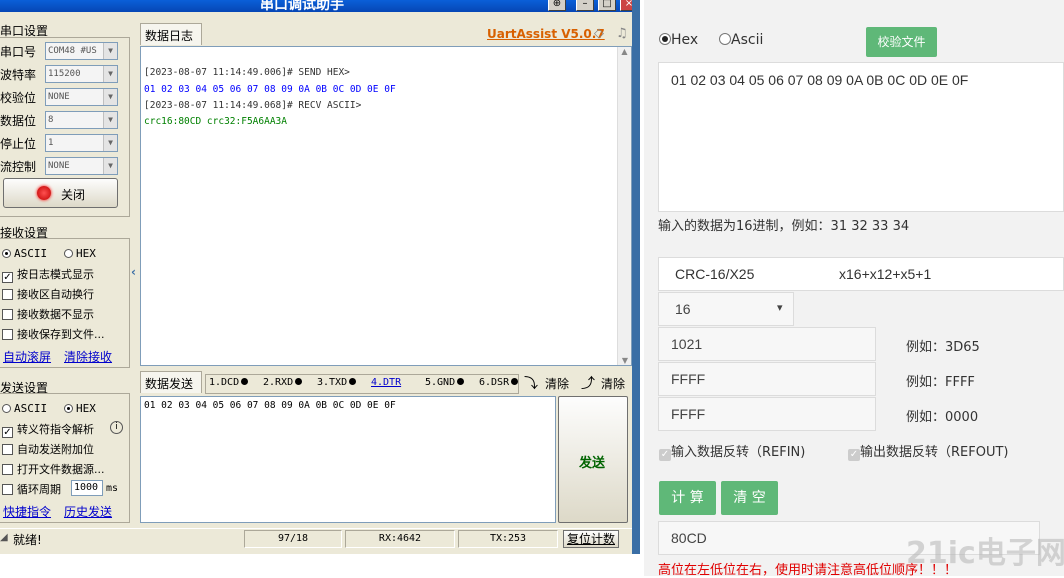 Image resolution: width=1064 pixels, height=578 pixels. Describe the element at coordinates (732, 451) in the screenshot. I see `refin-checkbox: ✓ 输入数据反转（REFIN)` at that location.